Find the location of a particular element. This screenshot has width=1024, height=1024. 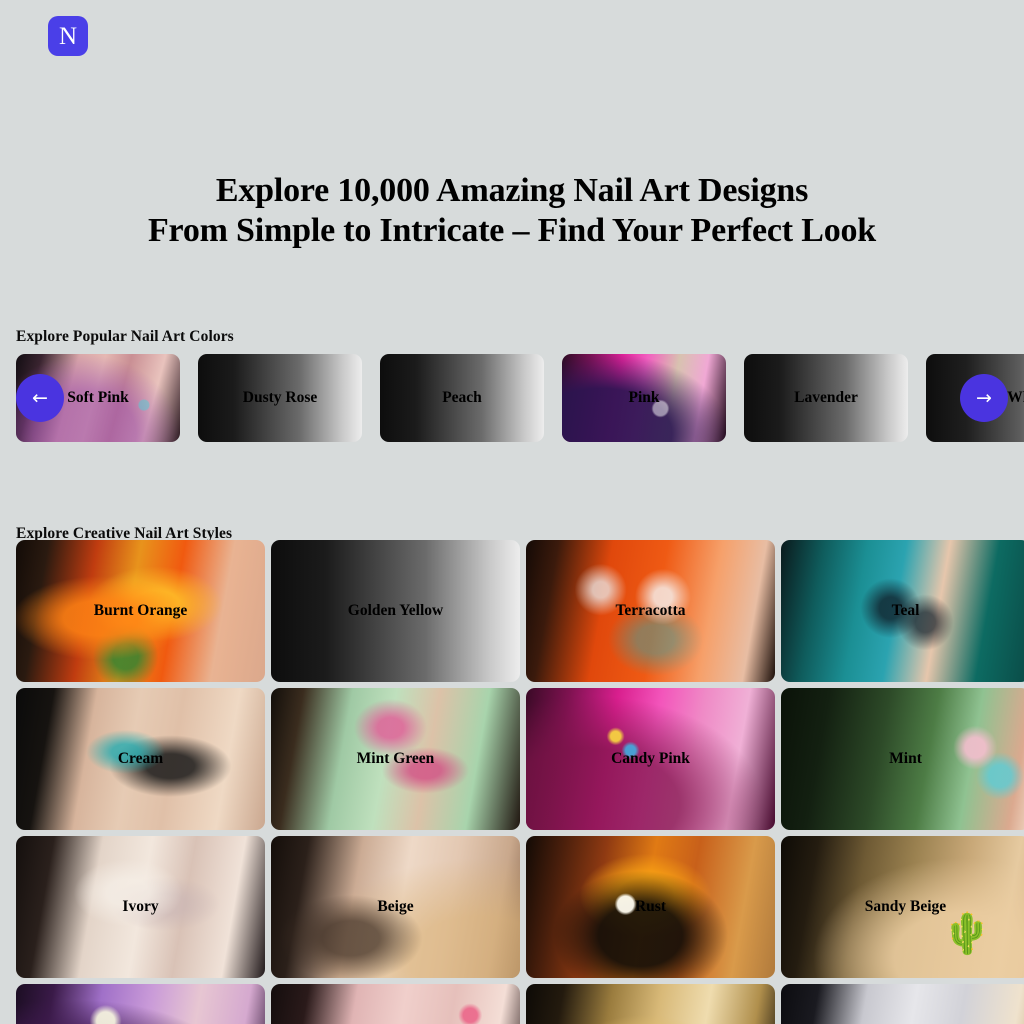

color-card-label: Pink is located at coordinates (644, 397).